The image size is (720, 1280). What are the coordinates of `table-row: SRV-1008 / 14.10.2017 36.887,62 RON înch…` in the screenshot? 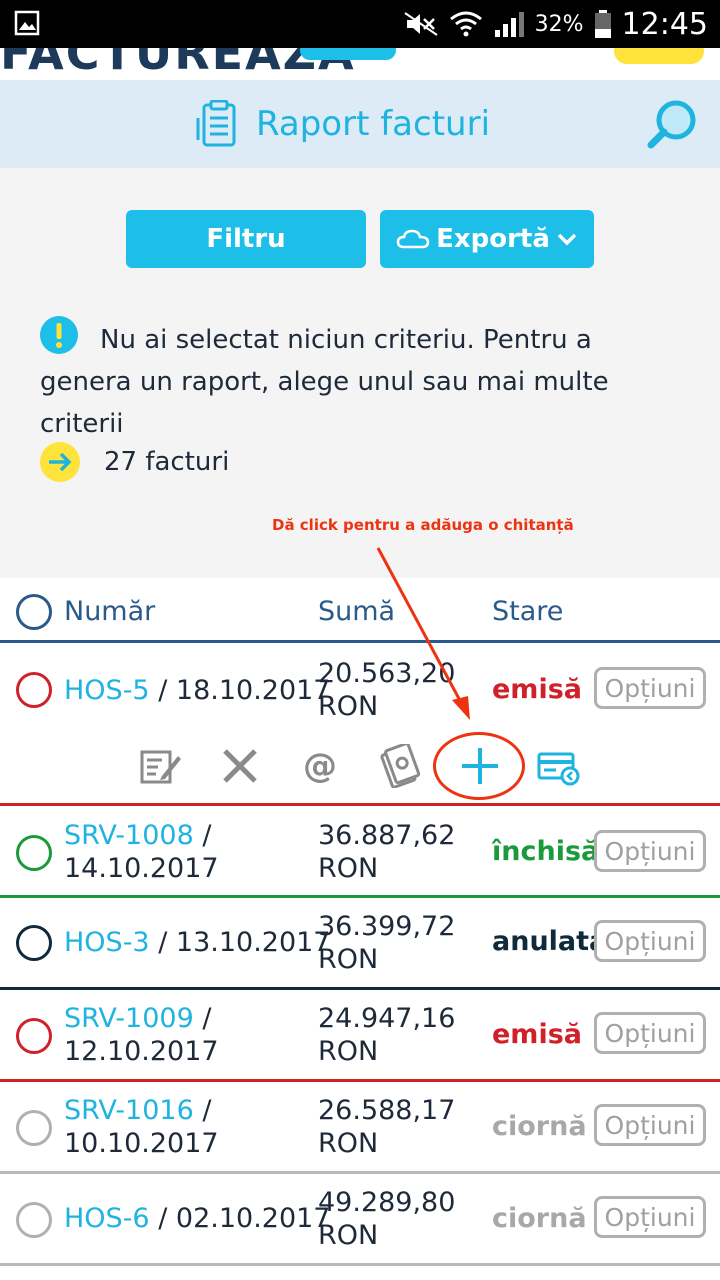 It's located at (360, 852).